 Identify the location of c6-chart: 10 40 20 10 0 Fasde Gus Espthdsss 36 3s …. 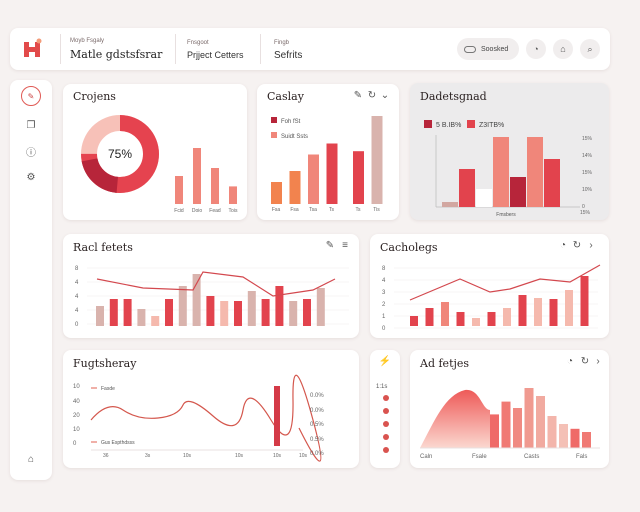
(198, 418).